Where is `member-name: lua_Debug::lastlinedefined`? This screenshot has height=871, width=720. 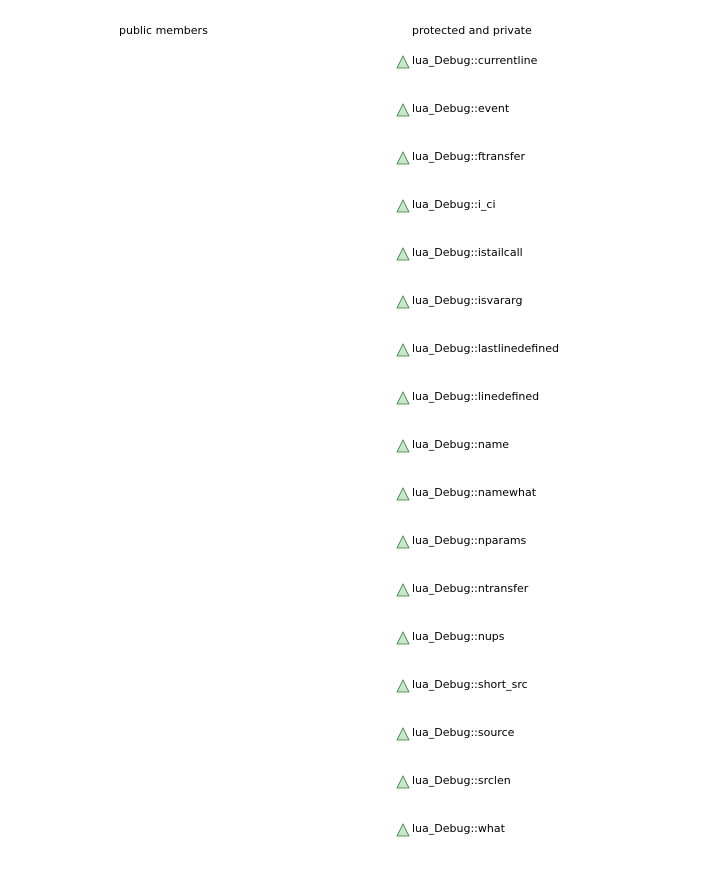 member-name: lua_Debug::lastlinedefined is located at coordinates (485, 349).